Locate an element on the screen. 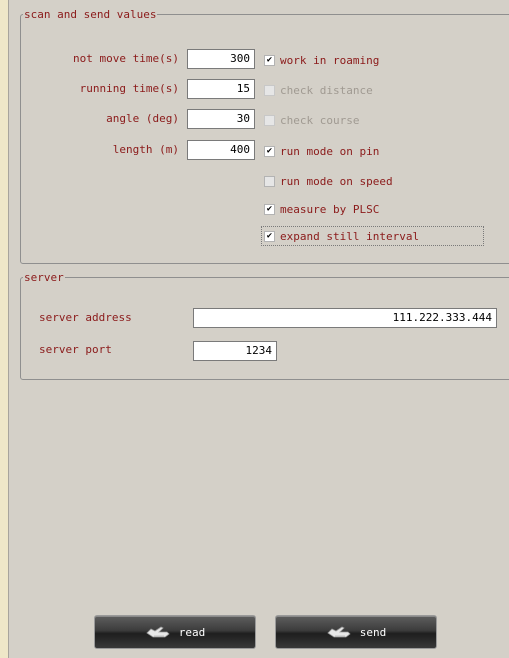 The height and width of the screenshot is (658, 509). send-button-label: send is located at coordinates (373, 632).